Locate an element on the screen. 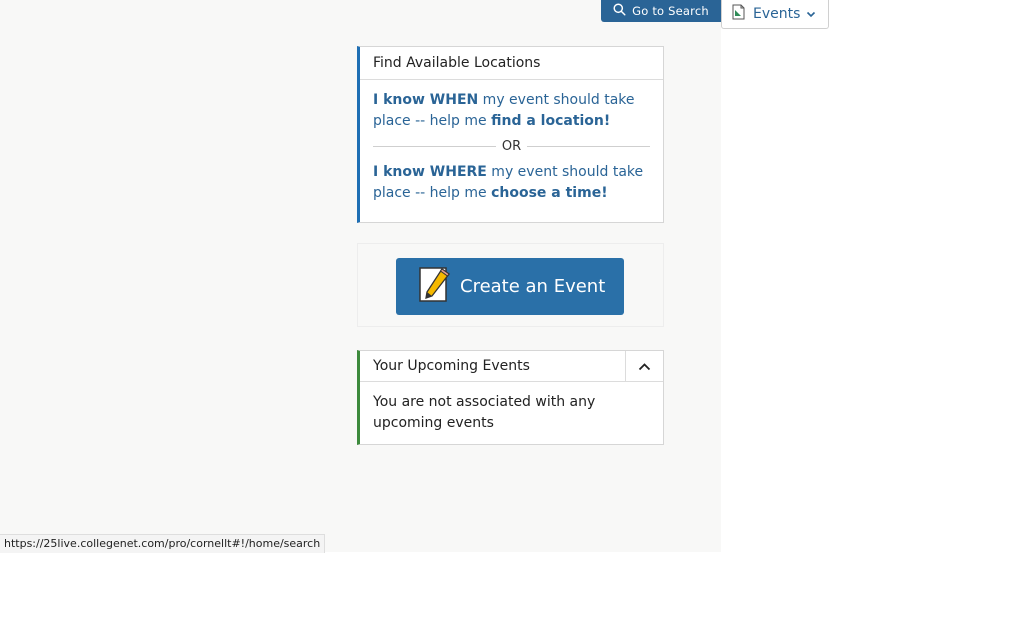 Image resolution: width=1034 pixels, height=637 pixels. or-label: OR is located at coordinates (511, 146).